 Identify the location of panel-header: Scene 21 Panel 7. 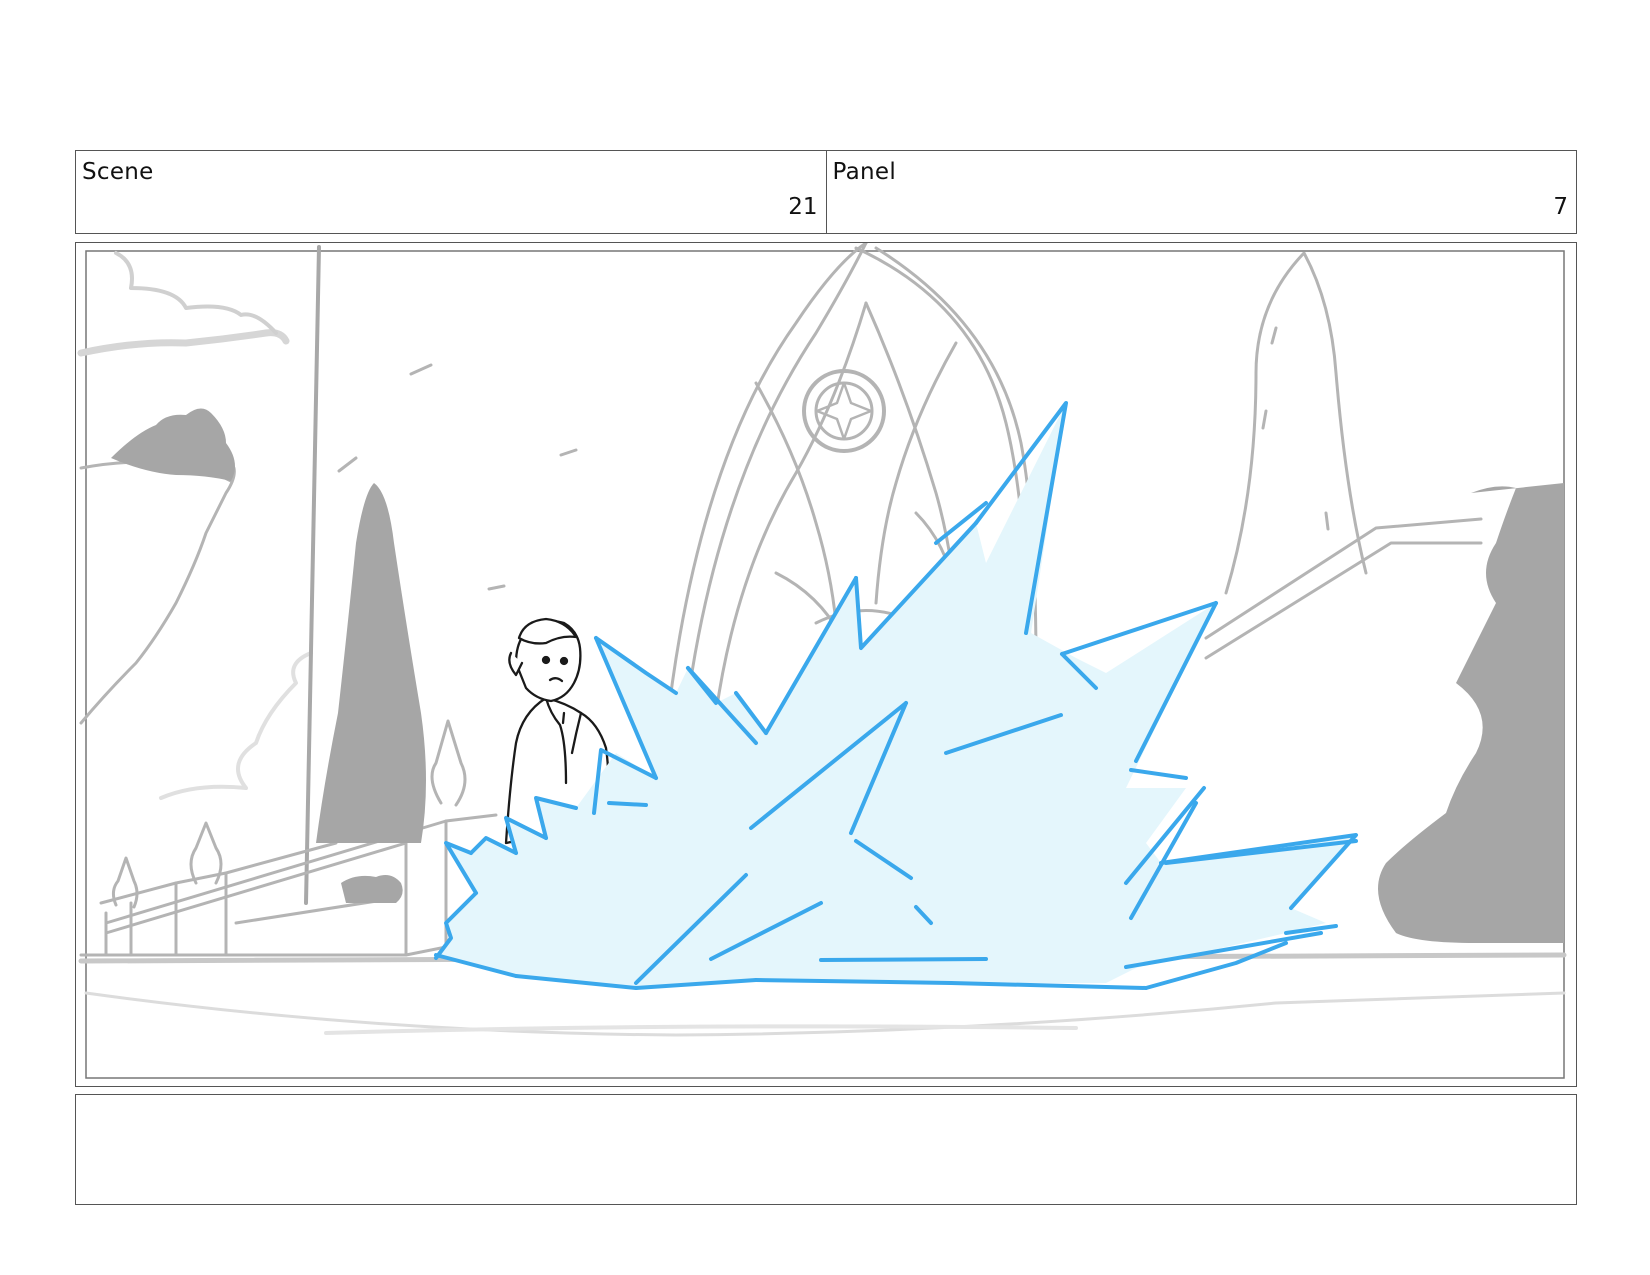
(826, 192).